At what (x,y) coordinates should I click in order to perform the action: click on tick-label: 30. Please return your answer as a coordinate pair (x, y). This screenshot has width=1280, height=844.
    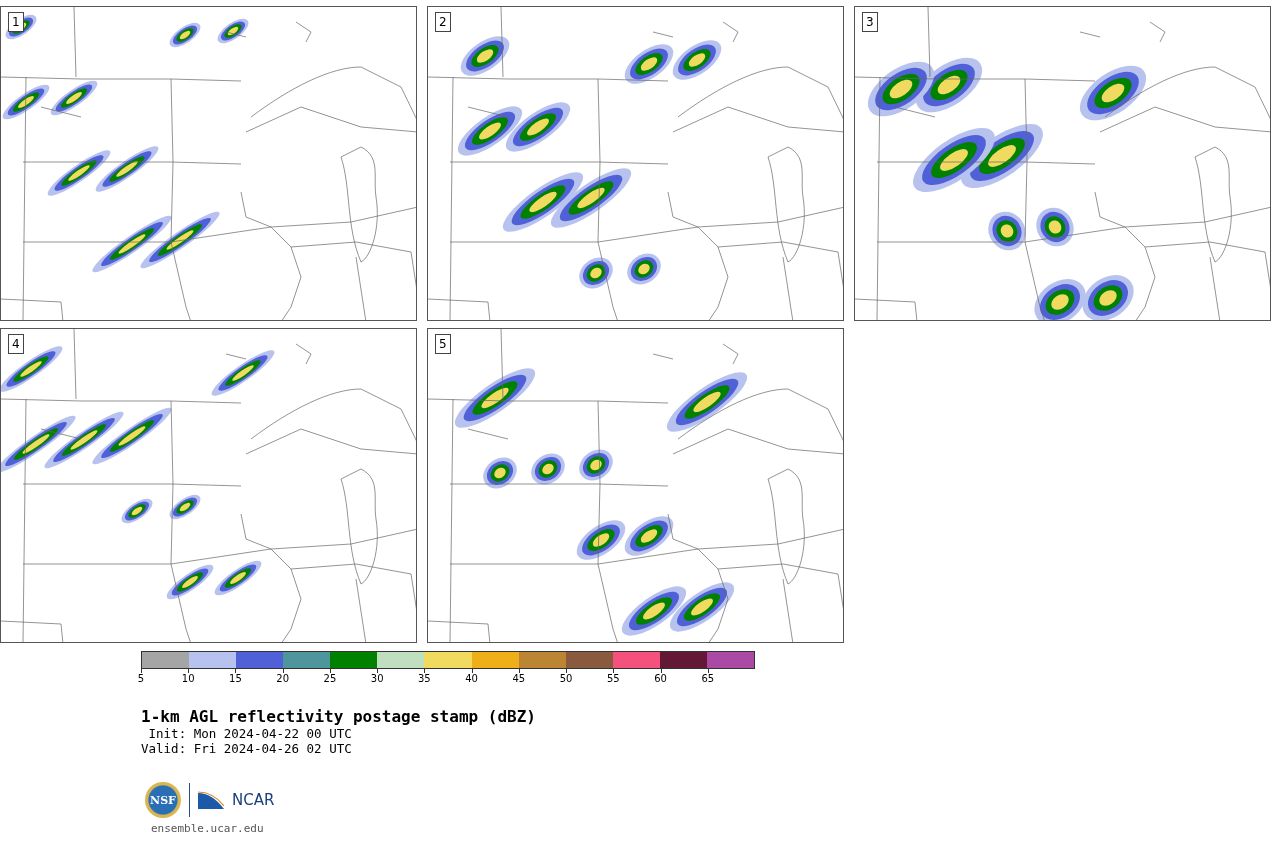
    Looking at the image, I should click on (377, 678).